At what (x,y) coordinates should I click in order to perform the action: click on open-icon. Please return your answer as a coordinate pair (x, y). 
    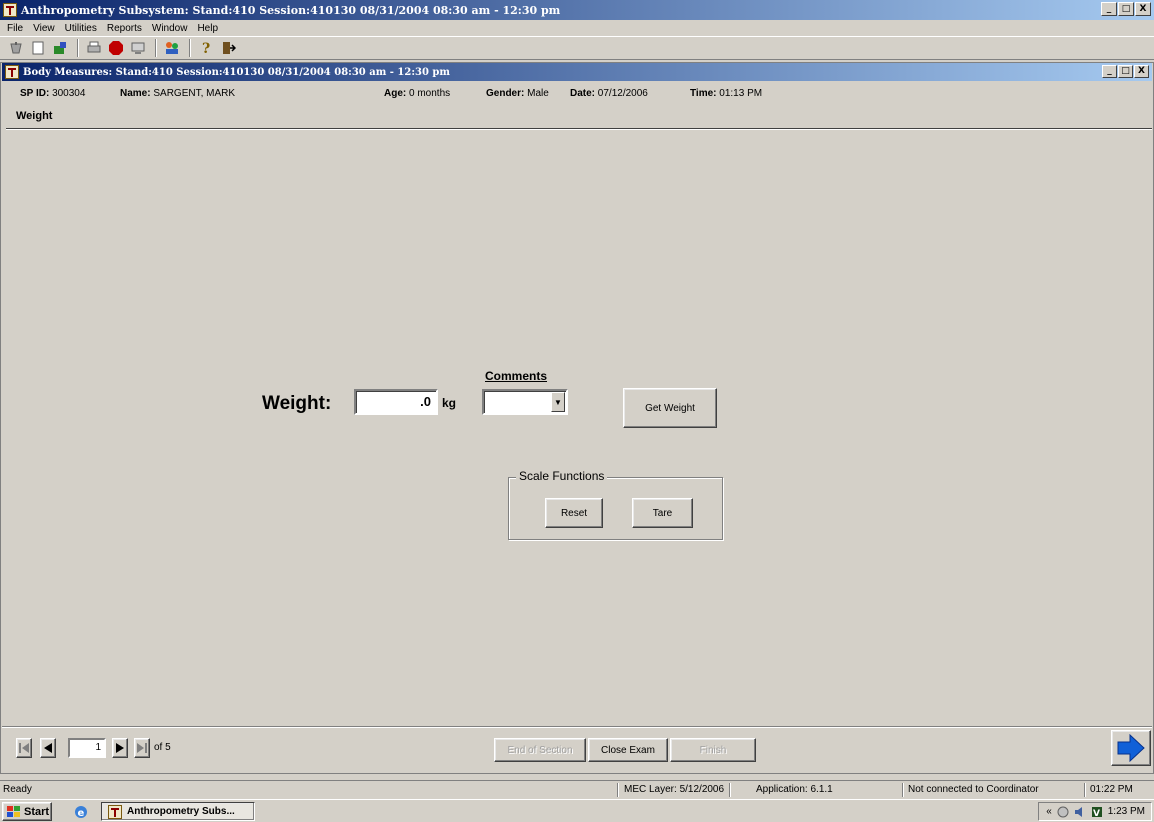
    Looking at the image, I should click on (60, 48).